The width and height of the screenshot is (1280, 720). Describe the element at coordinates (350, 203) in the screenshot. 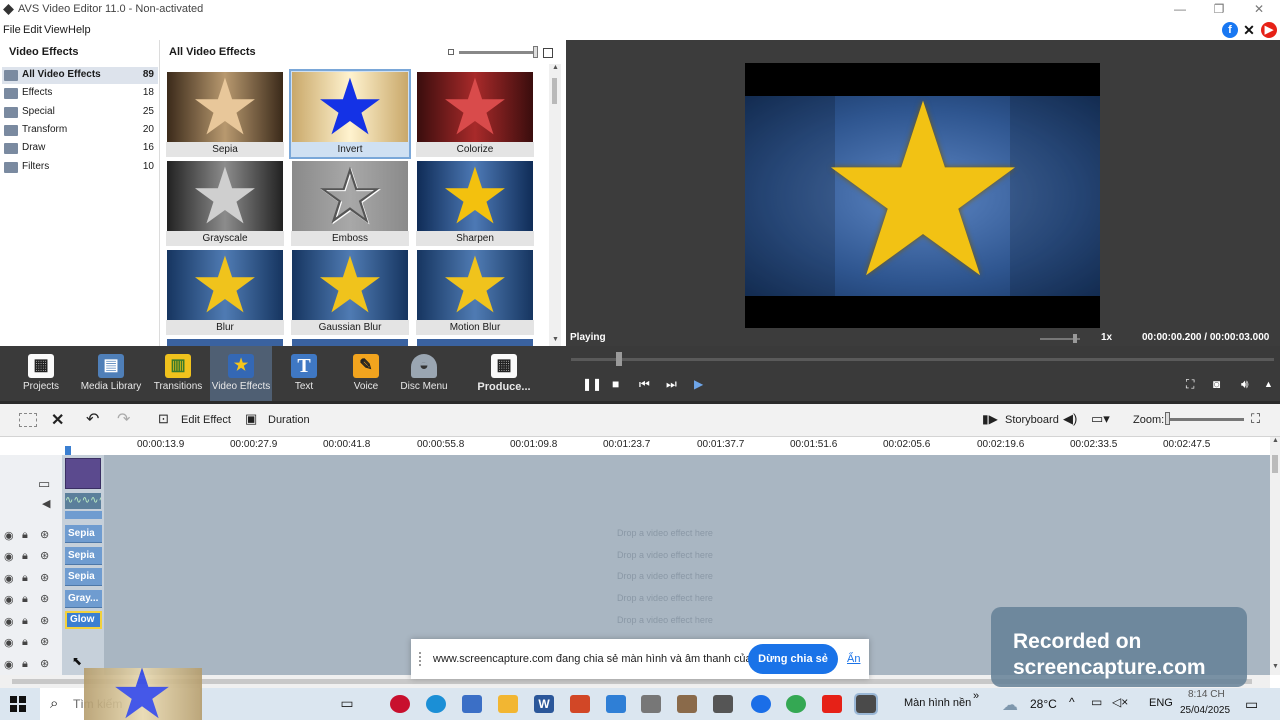

I see `effect-tile-emboss: ☆ Emboss` at that location.